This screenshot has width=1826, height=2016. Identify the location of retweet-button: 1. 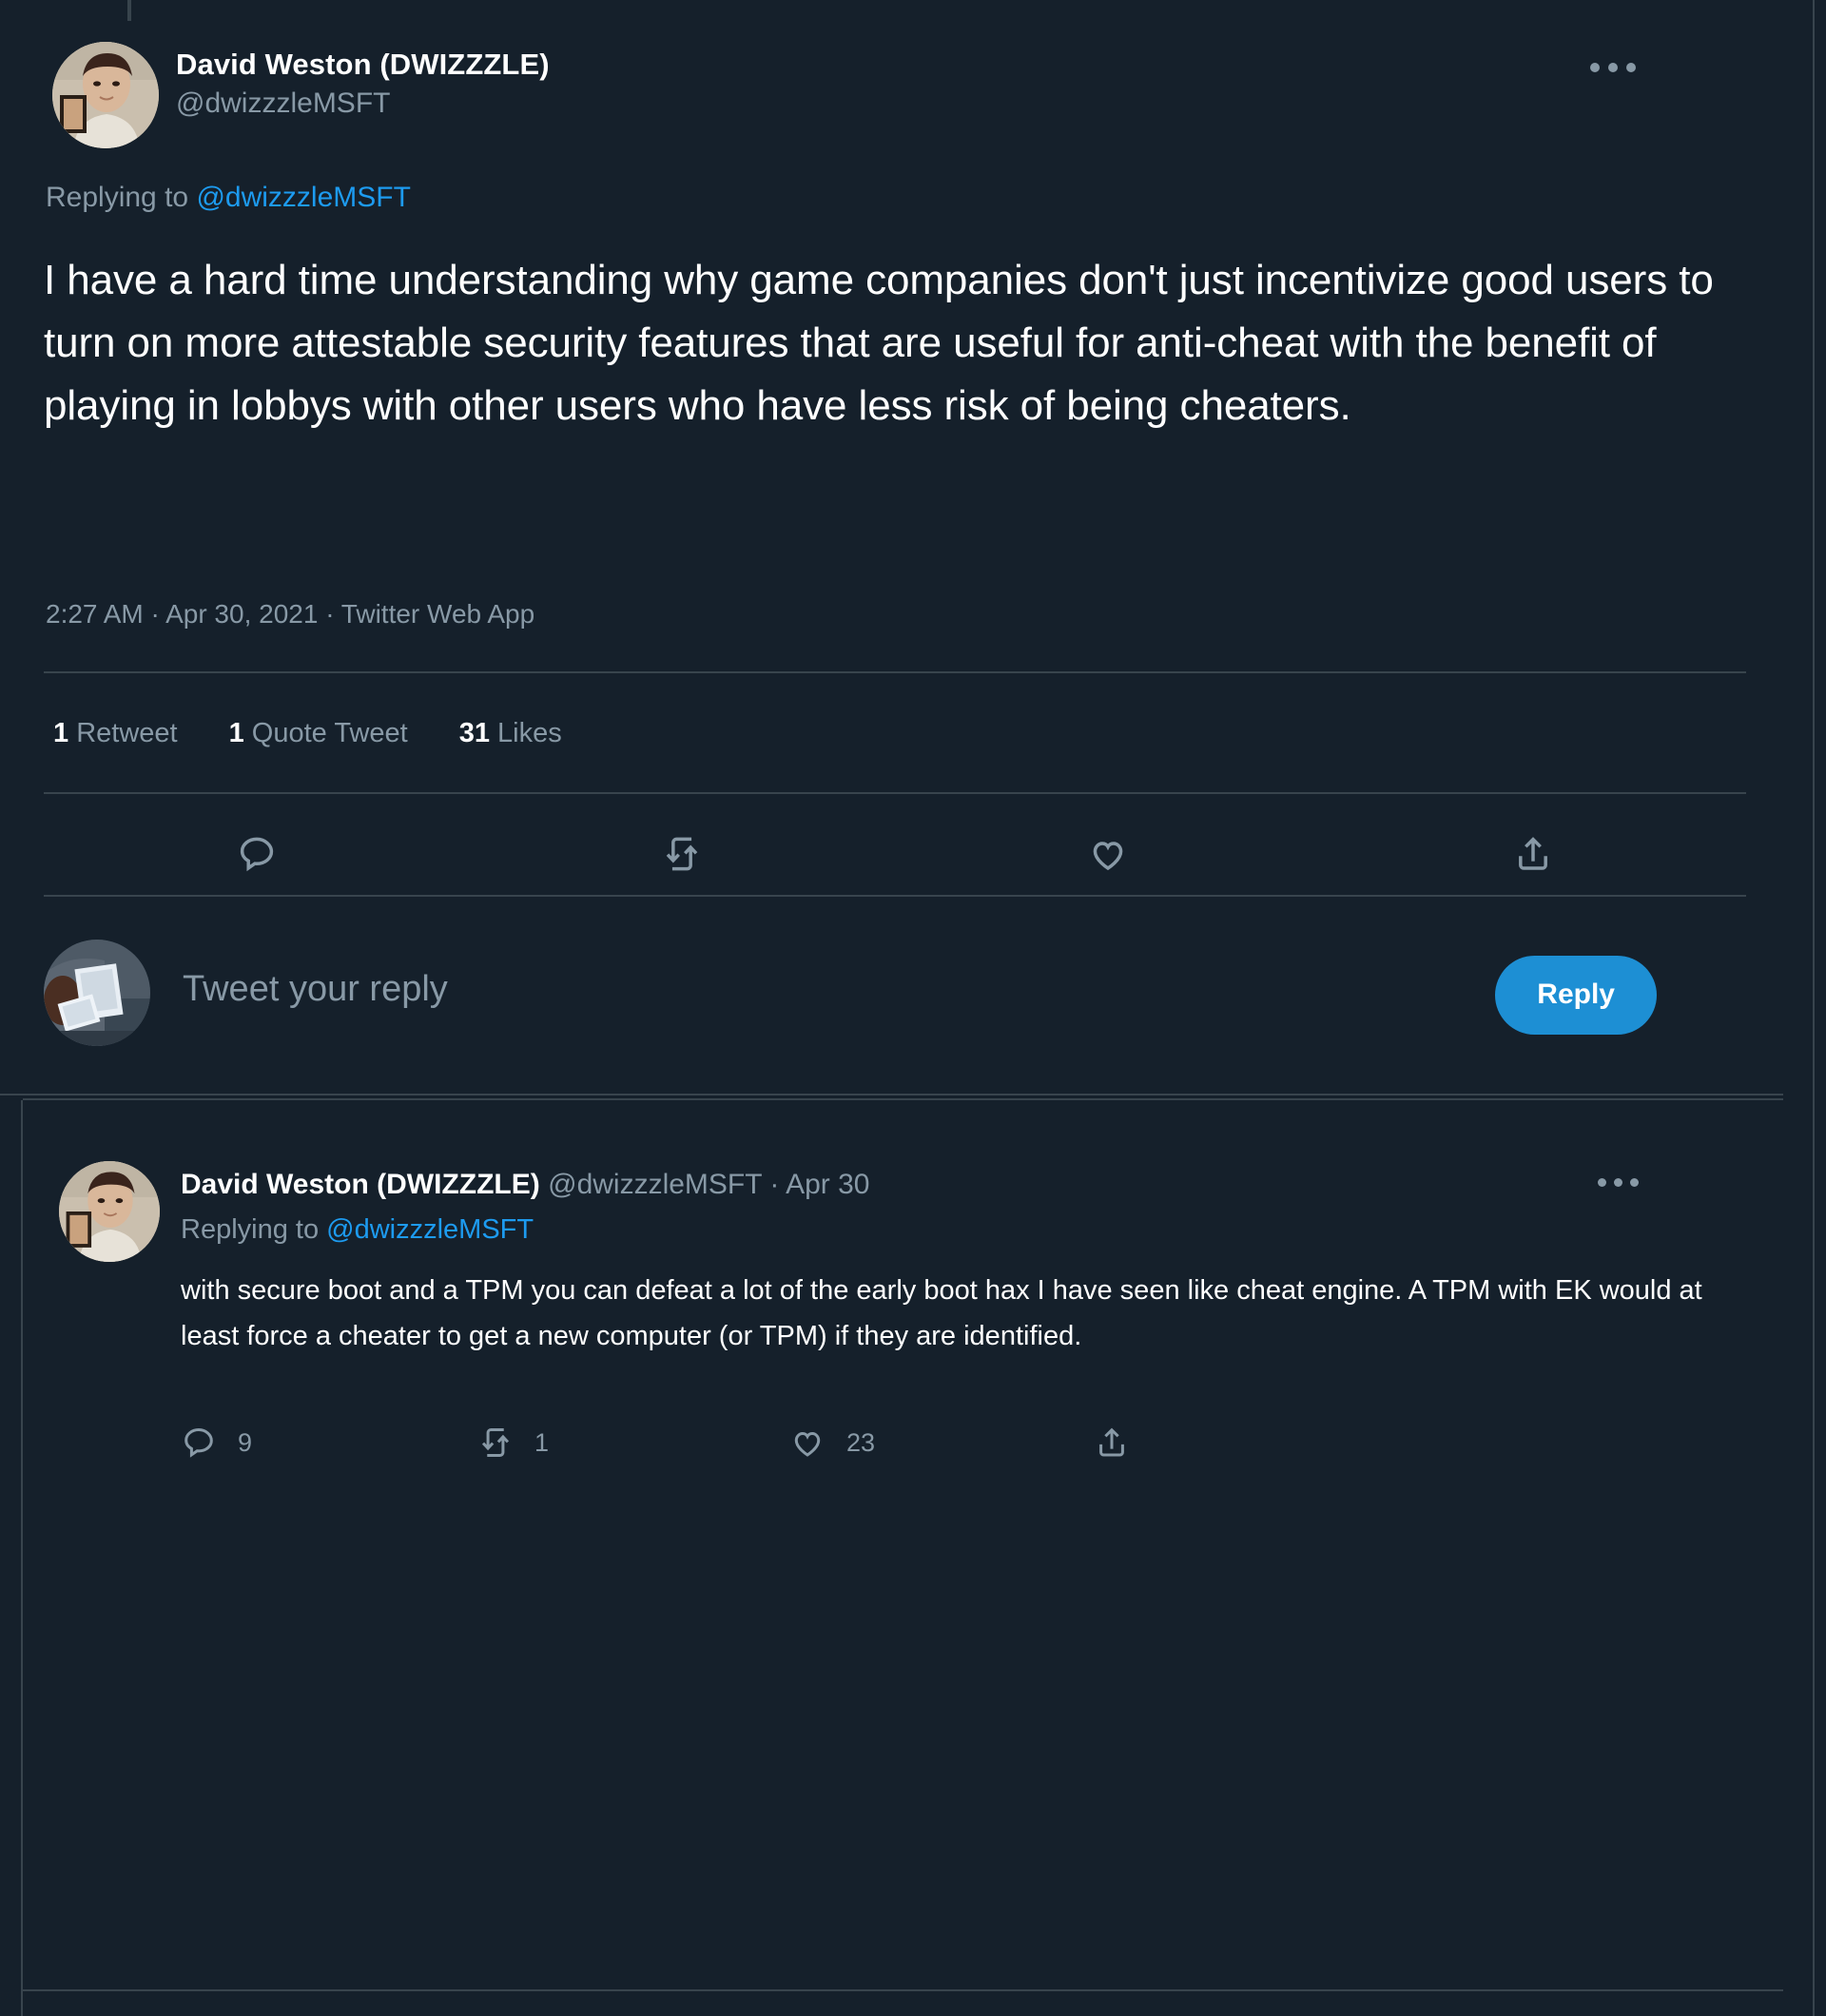
(513, 1443).